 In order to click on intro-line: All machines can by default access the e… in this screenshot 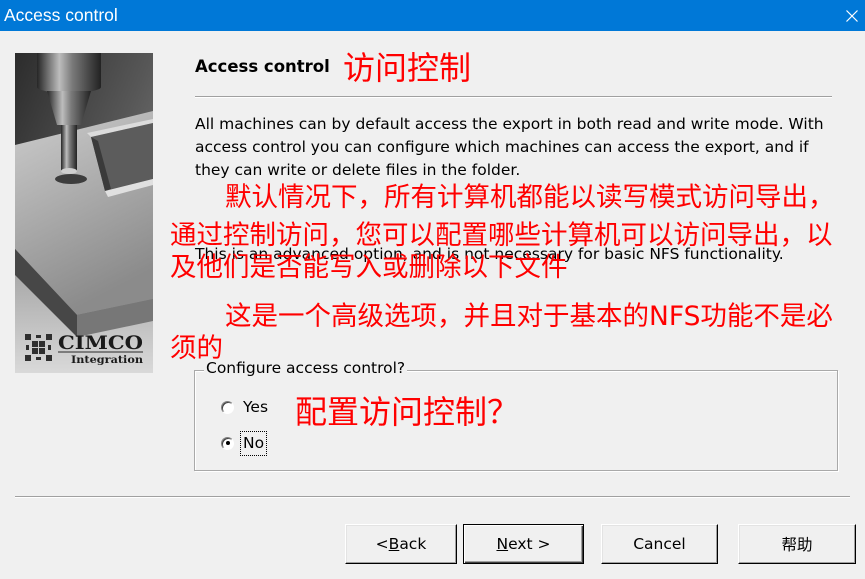, I will do `click(509, 124)`.